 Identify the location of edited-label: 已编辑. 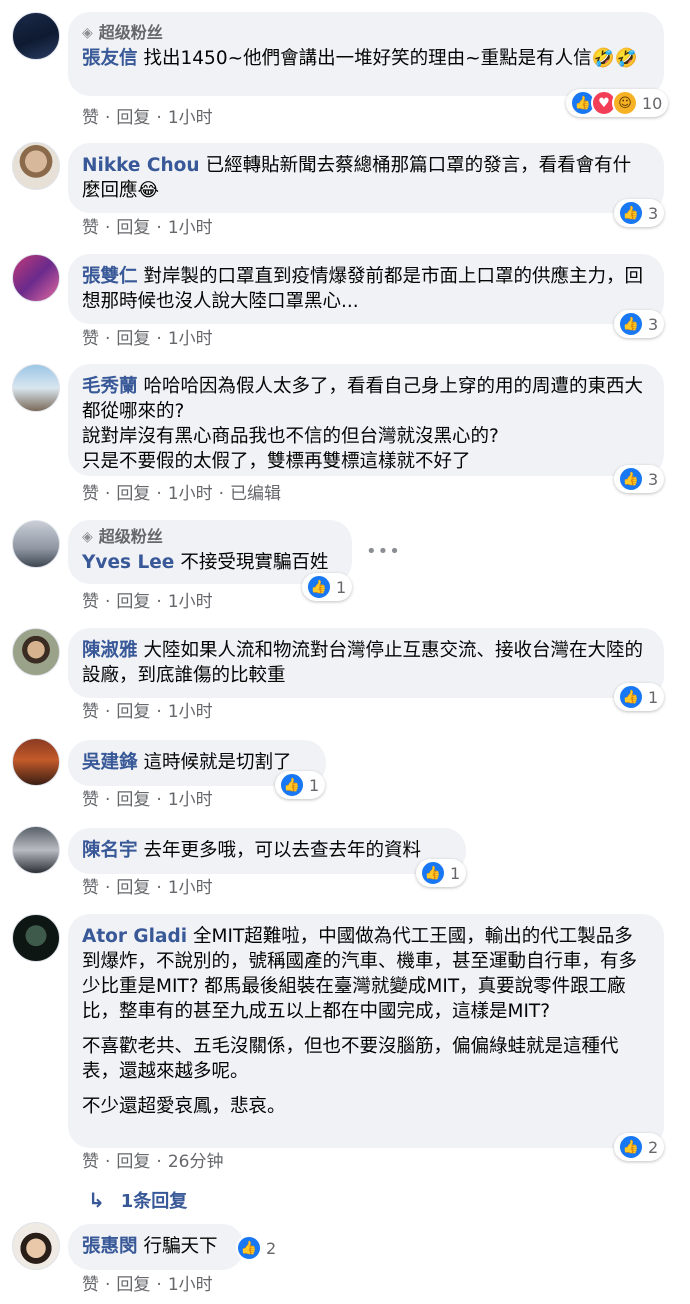
(255, 494).